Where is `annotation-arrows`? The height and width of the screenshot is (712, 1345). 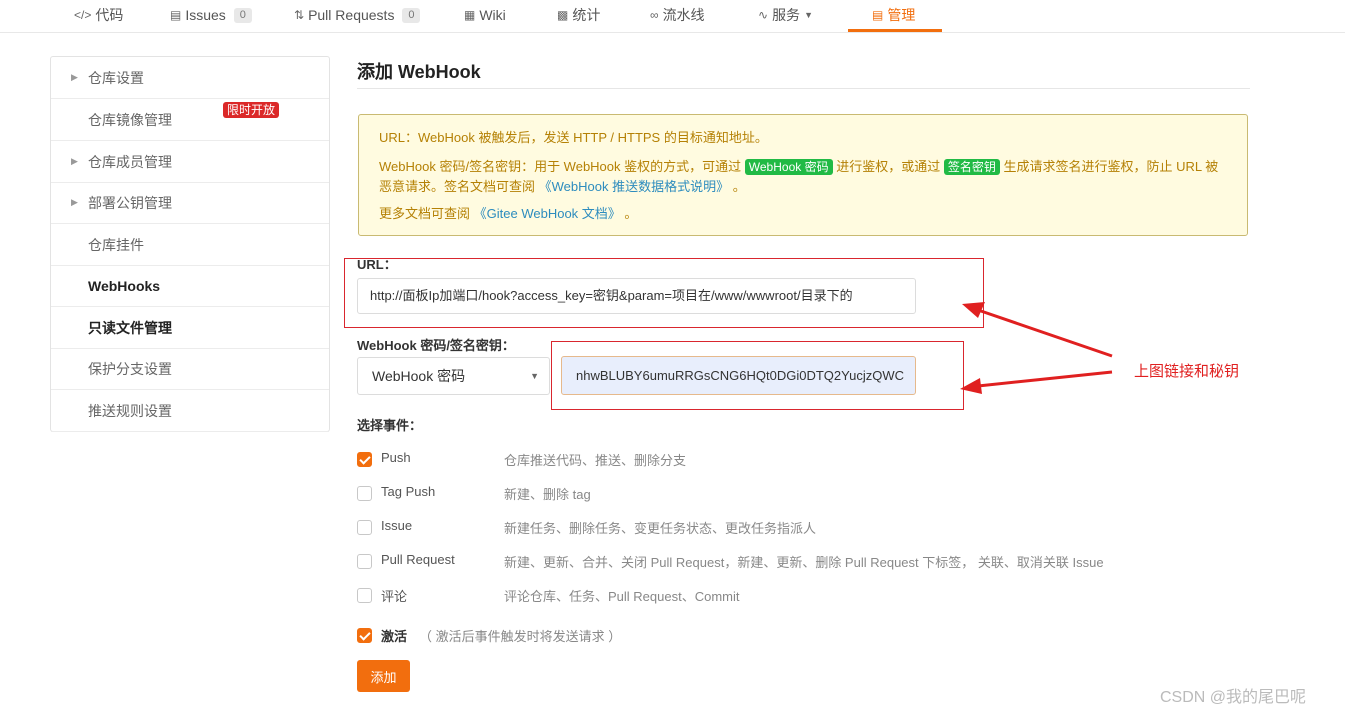
annotation-arrows is located at coordinates (1036, 348).